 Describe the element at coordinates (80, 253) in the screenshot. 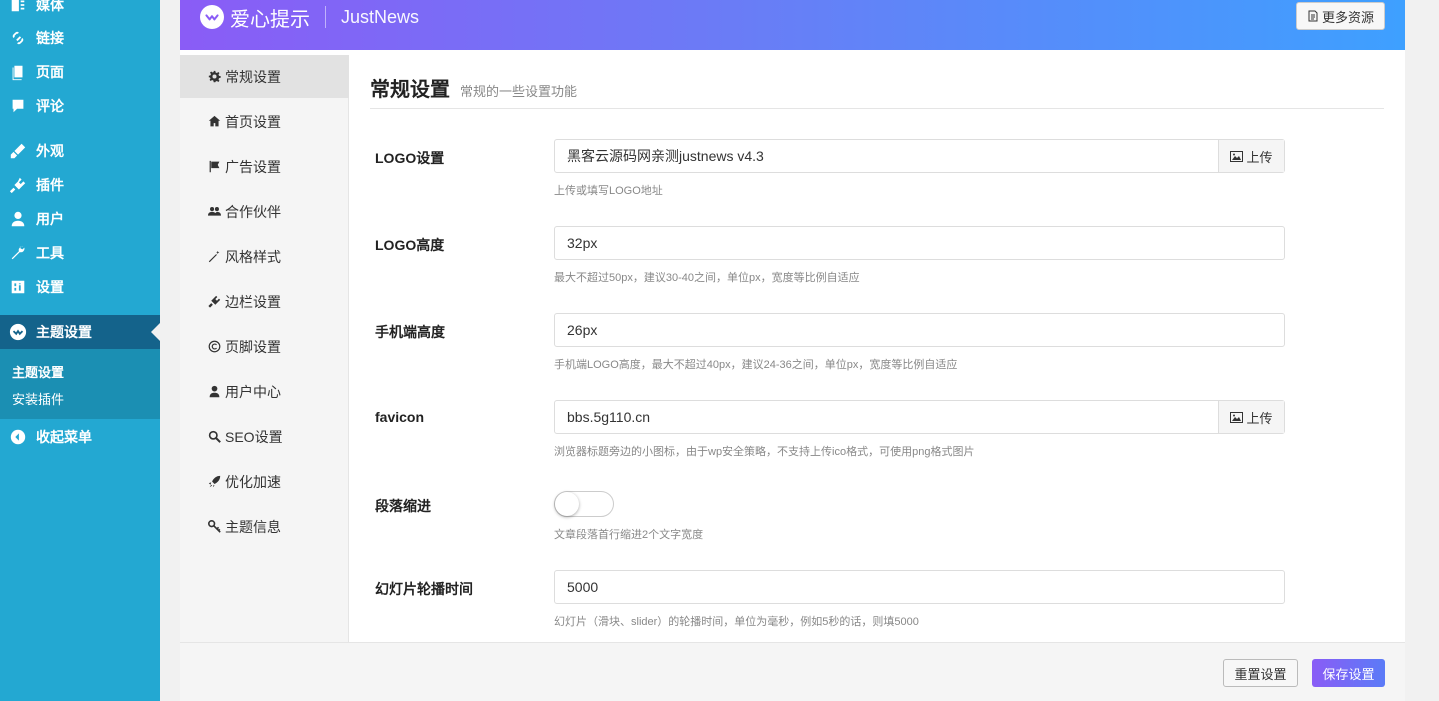

I see `wp-menu-tools: 工具` at that location.